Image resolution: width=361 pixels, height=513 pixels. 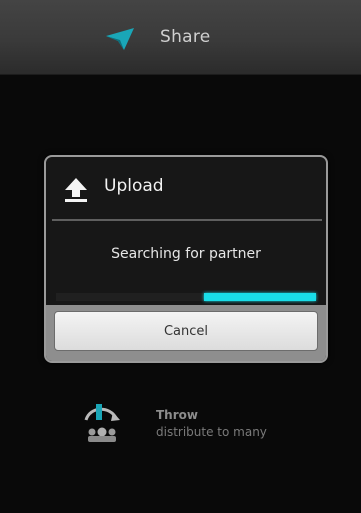 I want to click on dialog-message: Searching for partner, so click(x=186, y=254).